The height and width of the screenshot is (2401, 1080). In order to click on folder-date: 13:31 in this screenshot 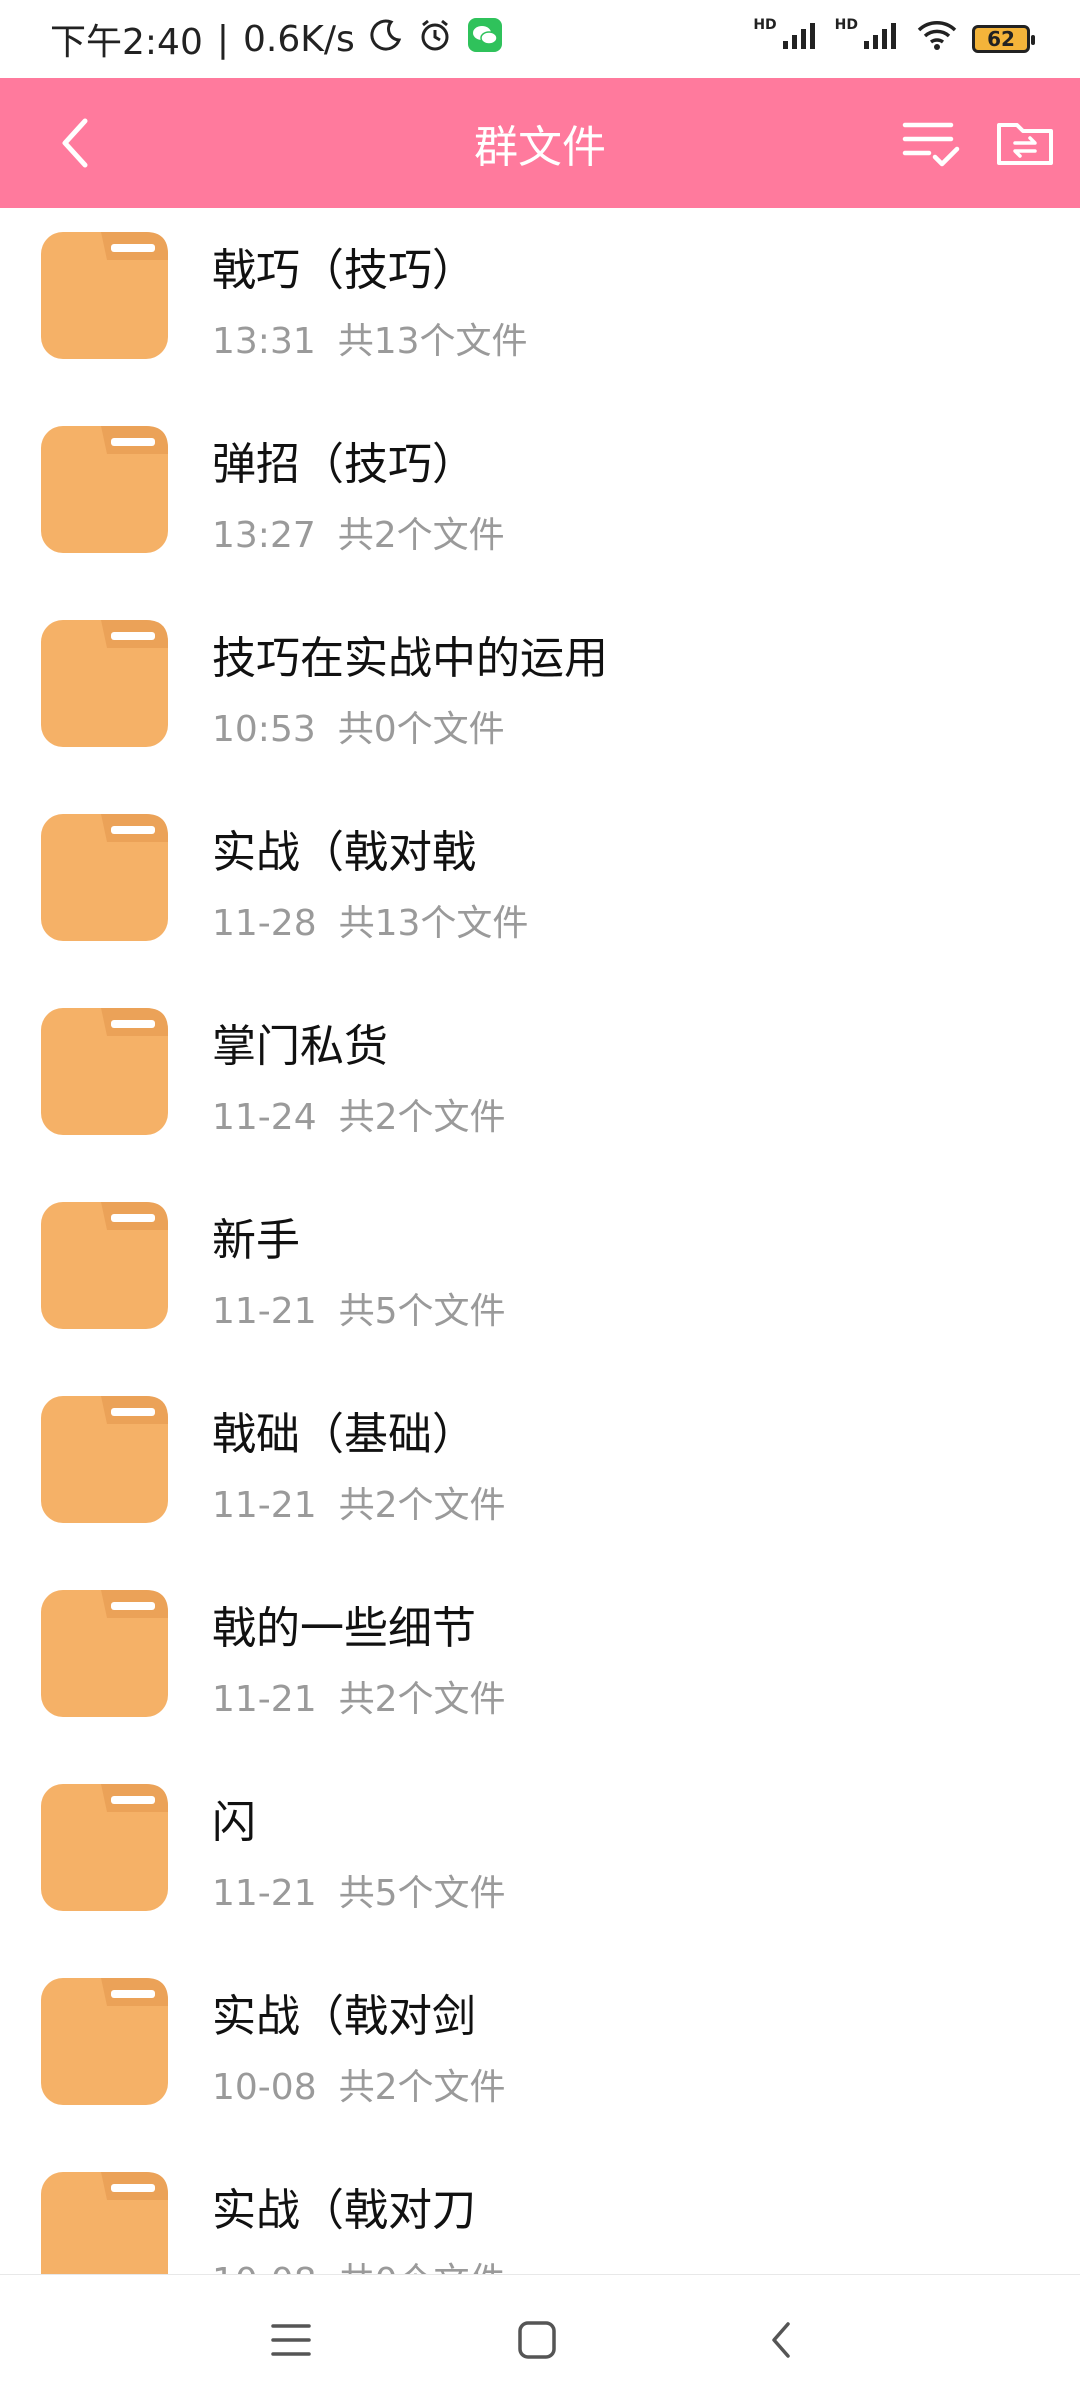, I will do `click(264, 341)`.